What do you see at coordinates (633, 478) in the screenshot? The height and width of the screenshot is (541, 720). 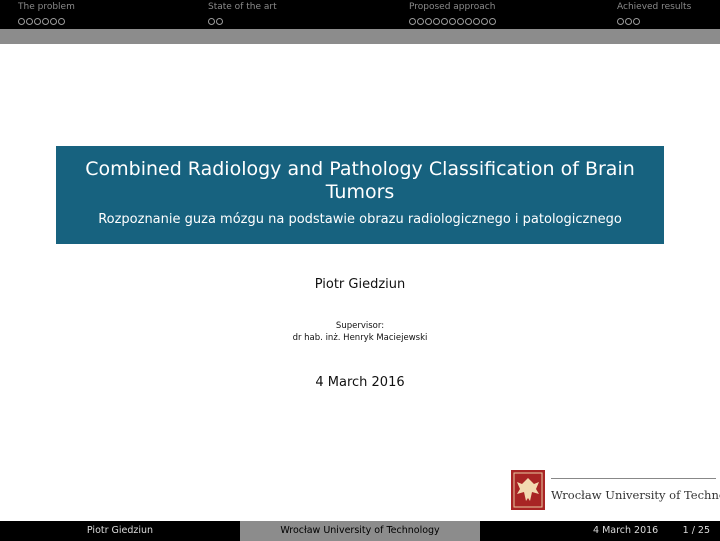 I see `logo-divider` at bounding box center [633, 478].